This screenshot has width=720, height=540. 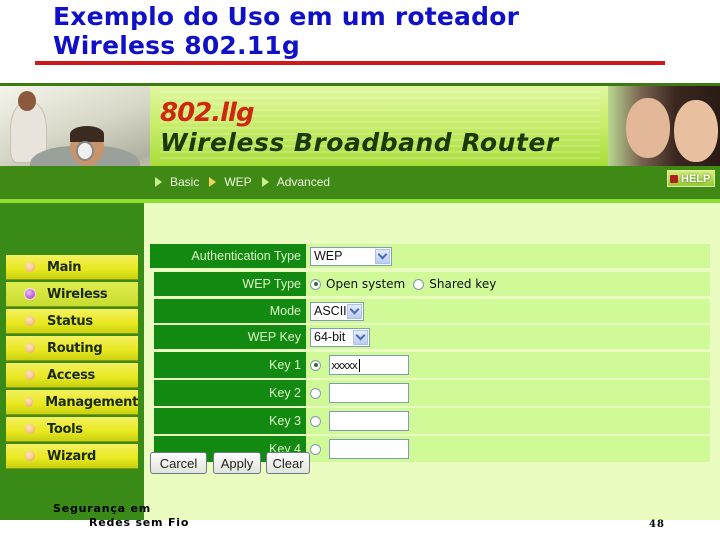 I want to click on wep-key-select: 64-bit, so click(x=340, y=337).